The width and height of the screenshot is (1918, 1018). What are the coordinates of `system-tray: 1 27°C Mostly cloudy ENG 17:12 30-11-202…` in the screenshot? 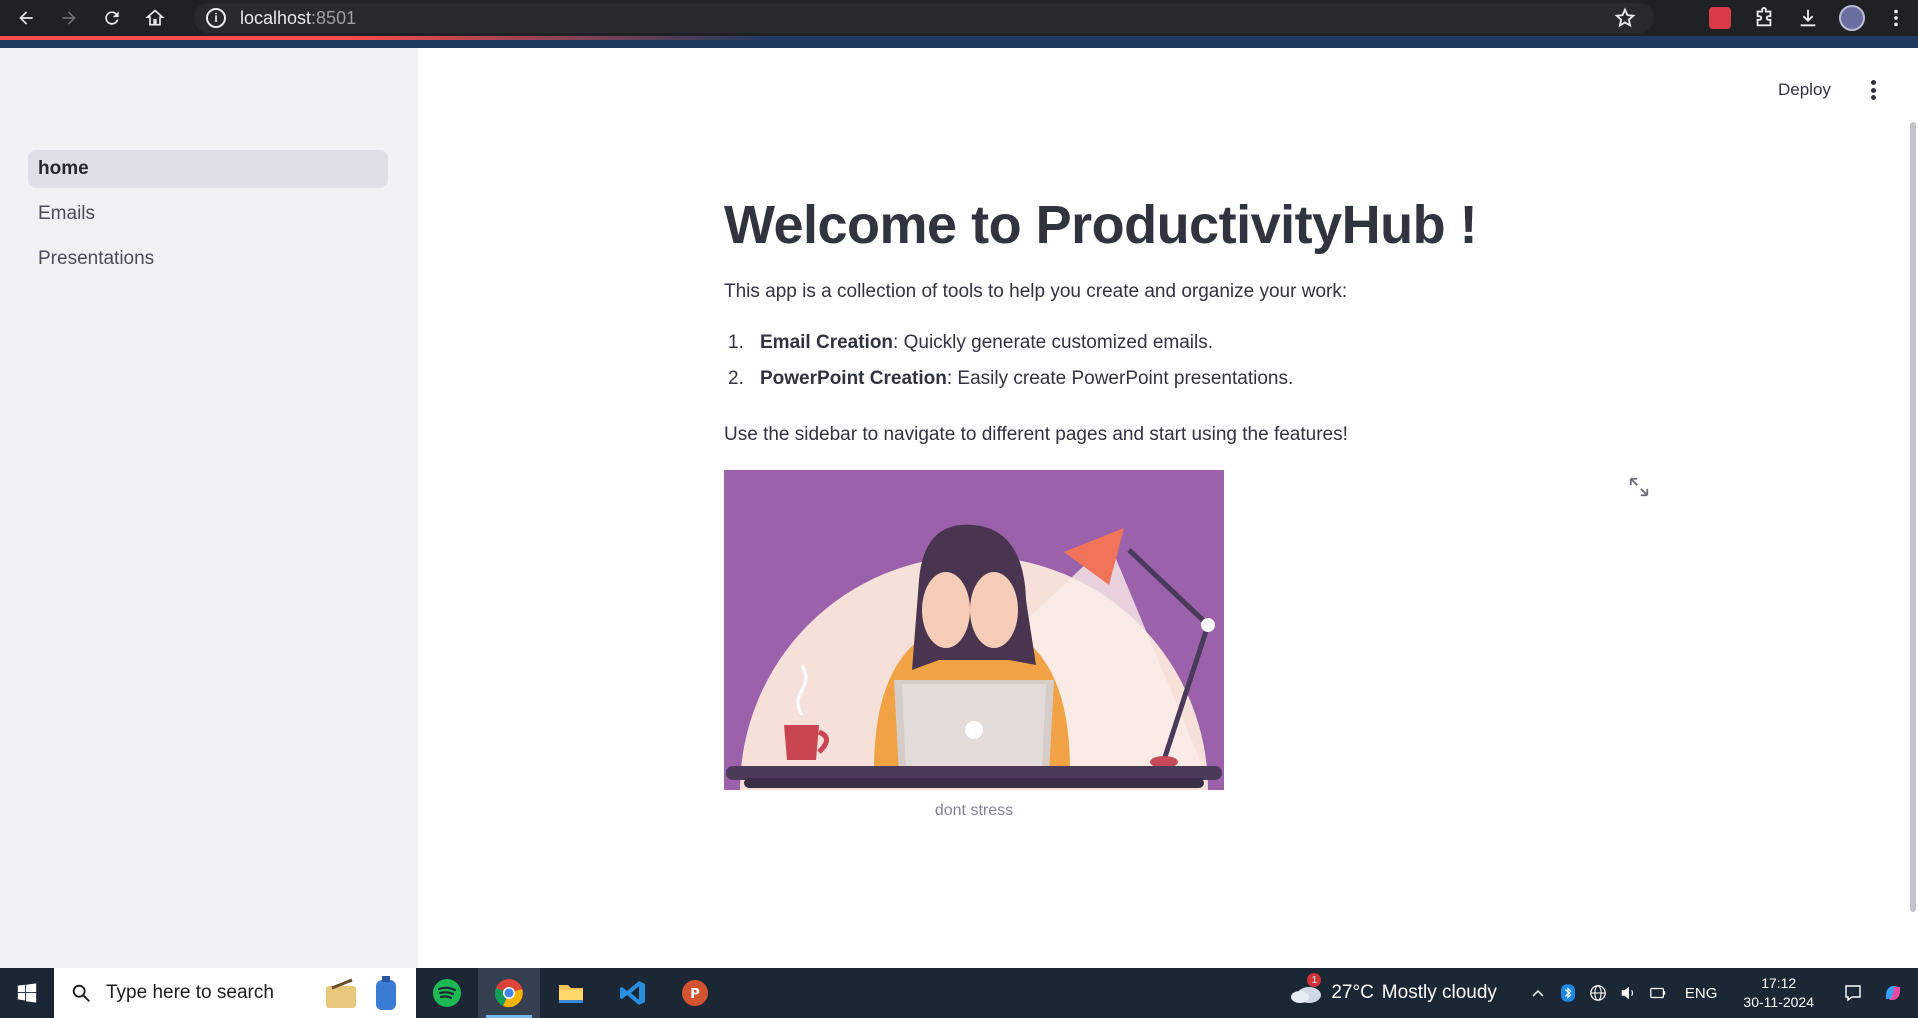 It's located at (1603, 993).